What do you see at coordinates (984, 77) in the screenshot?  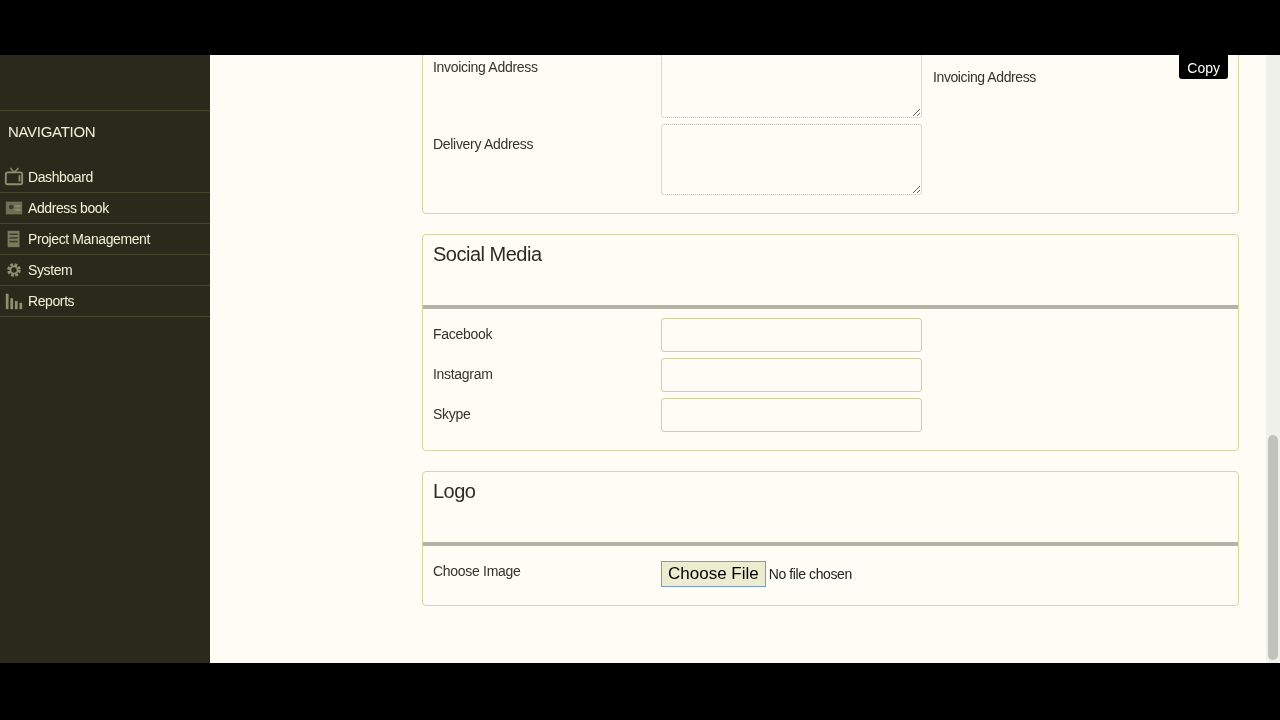 I see `side-text: Invoicing Address` at bounding box center [984, 77].